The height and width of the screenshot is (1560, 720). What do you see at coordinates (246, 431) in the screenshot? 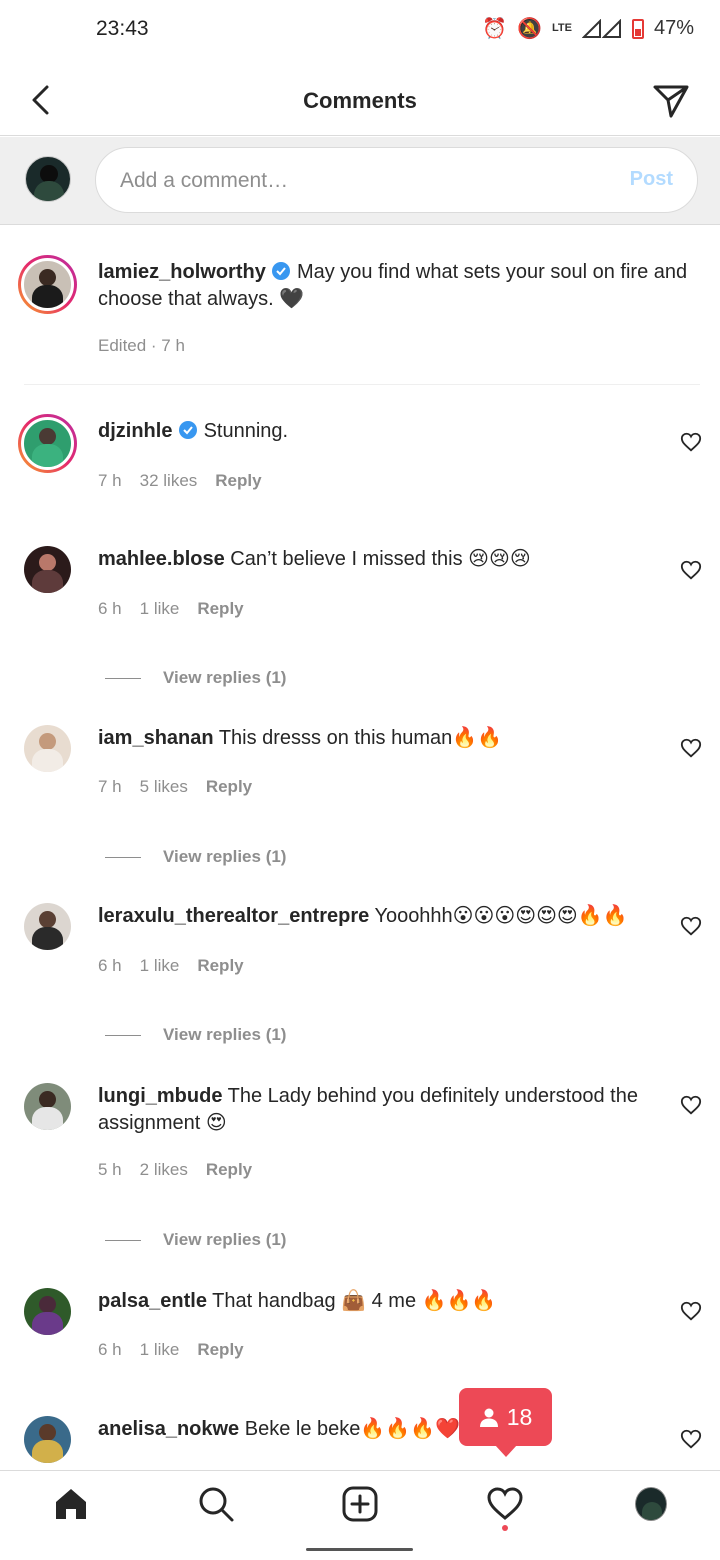
I see `comment-text: Stunning.` at bounding box center [246, 431].